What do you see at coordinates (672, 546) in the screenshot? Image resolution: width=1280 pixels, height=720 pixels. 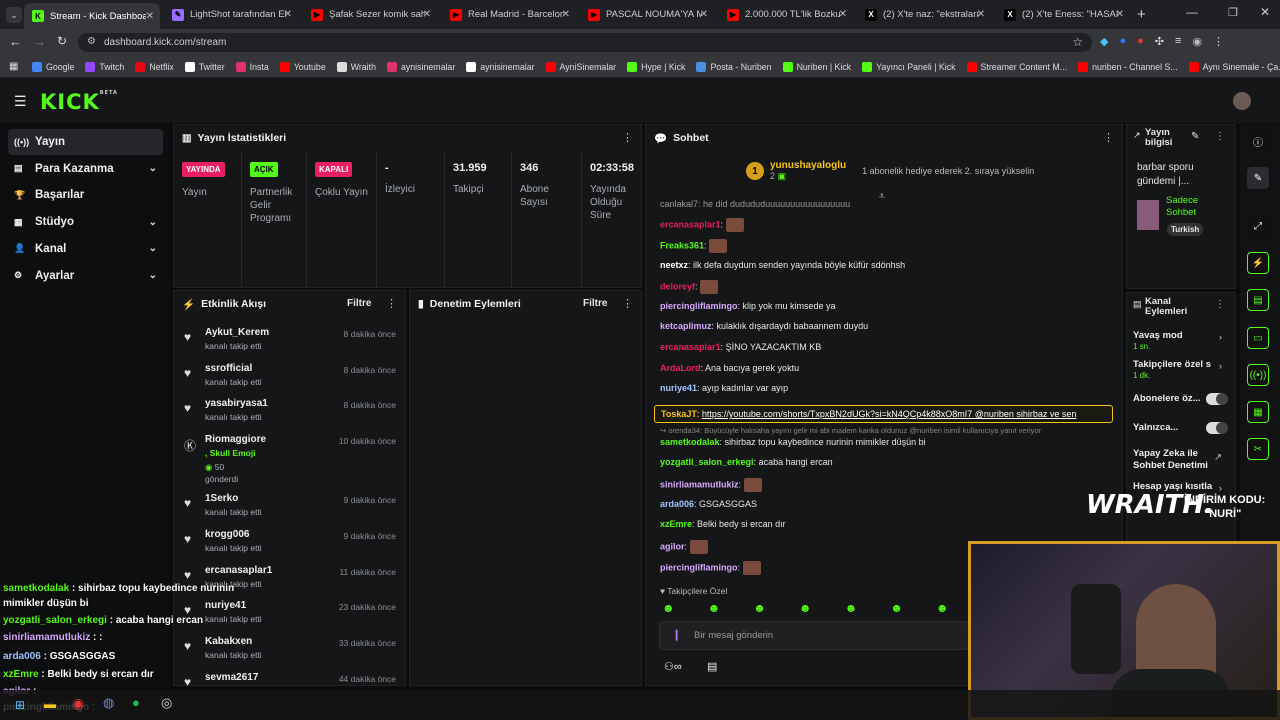 I see `chat-username: agilor` at bounding box center [672, 546].